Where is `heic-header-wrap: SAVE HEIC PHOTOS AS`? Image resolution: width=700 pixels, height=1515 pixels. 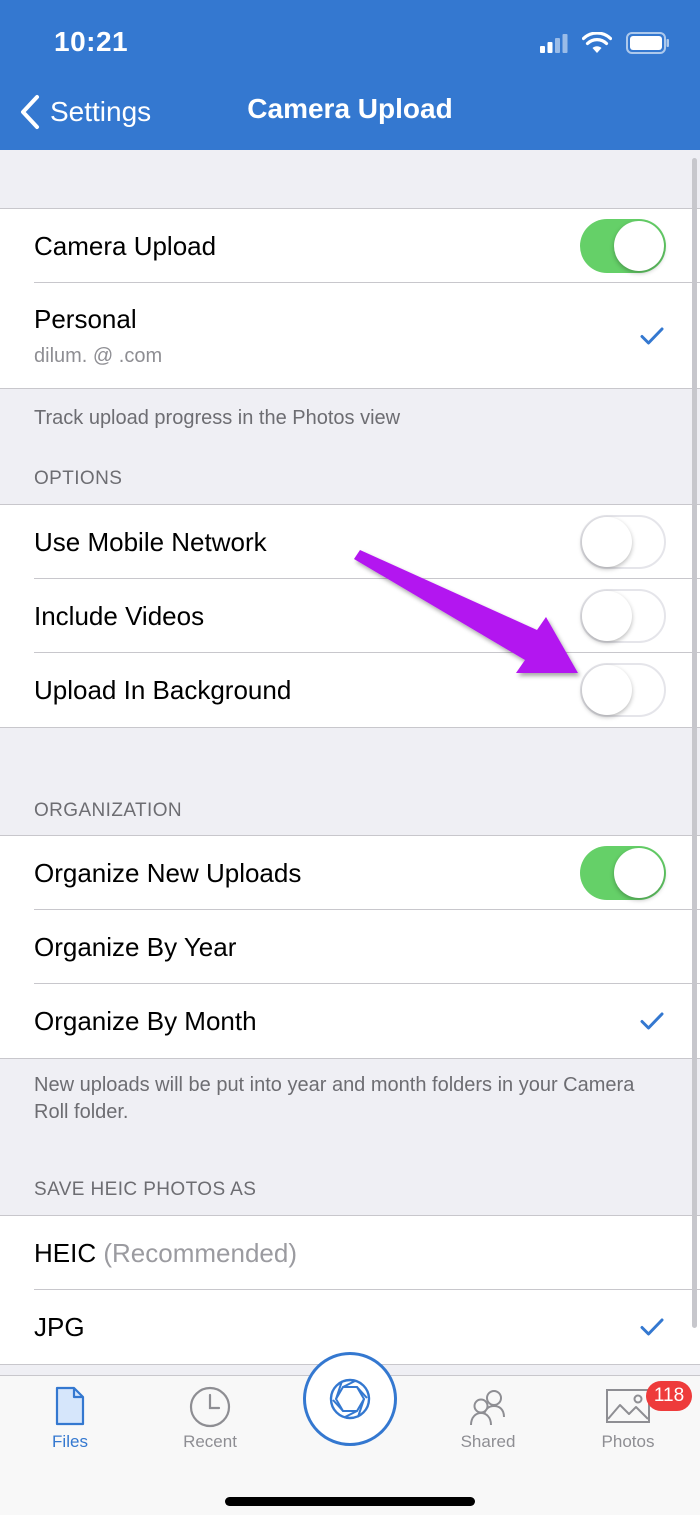 heic-header-wrap: SAVE HEIC PHOTOS AS is located at coordinates (350, 1174).